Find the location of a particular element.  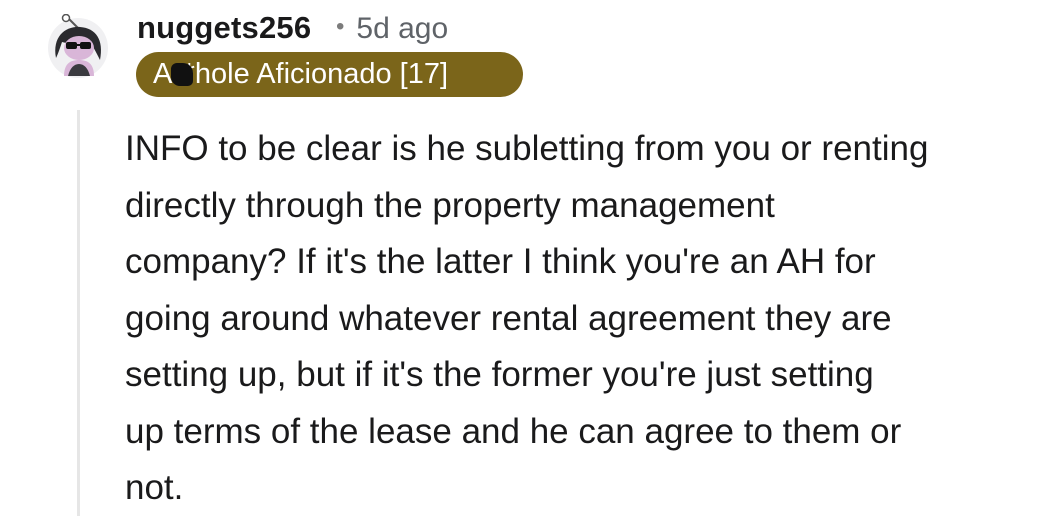

comment-meta: • 5d ago is located at coordinates (392, 29).